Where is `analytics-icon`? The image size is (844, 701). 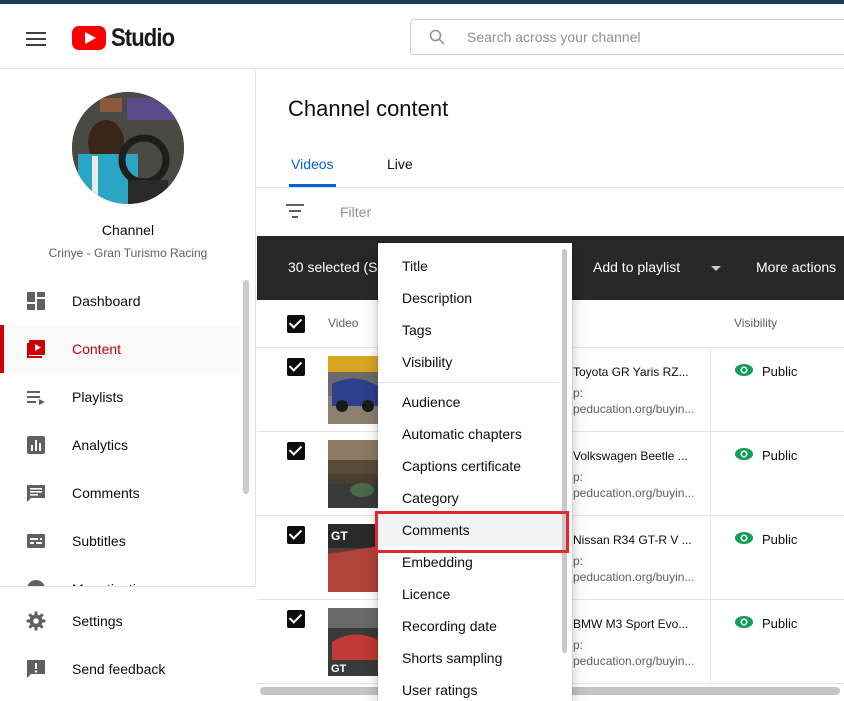
analytics-icon is located at coordinates (36, 445).